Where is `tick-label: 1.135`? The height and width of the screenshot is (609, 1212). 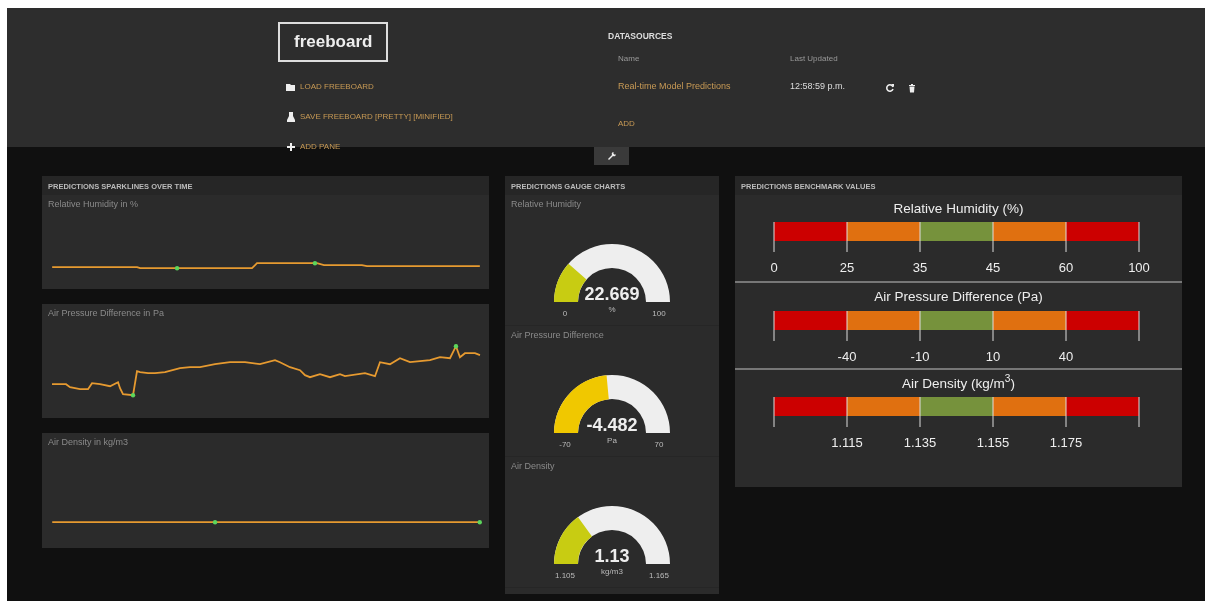
tick-label: 1.135 is located at coordinates (920, 442).